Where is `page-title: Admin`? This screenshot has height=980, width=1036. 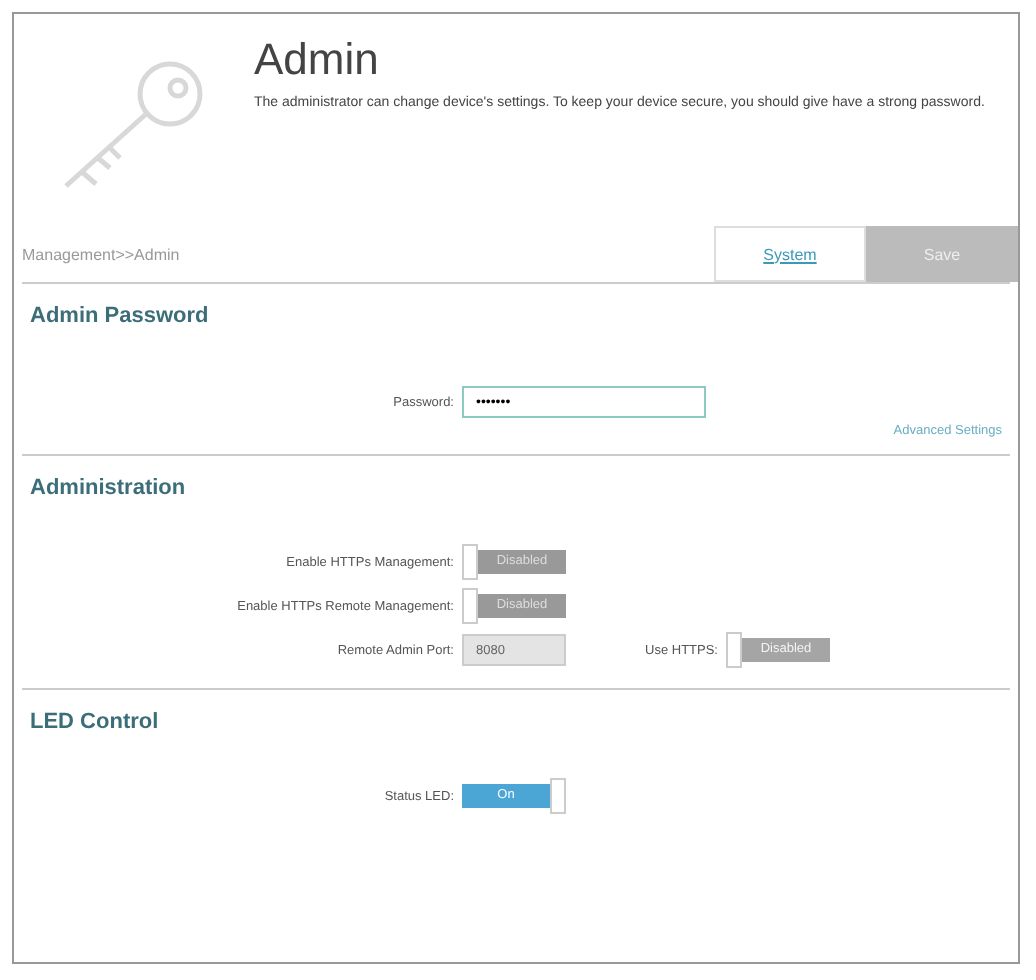
page-title: Admin is located at coordinates (317, 60).